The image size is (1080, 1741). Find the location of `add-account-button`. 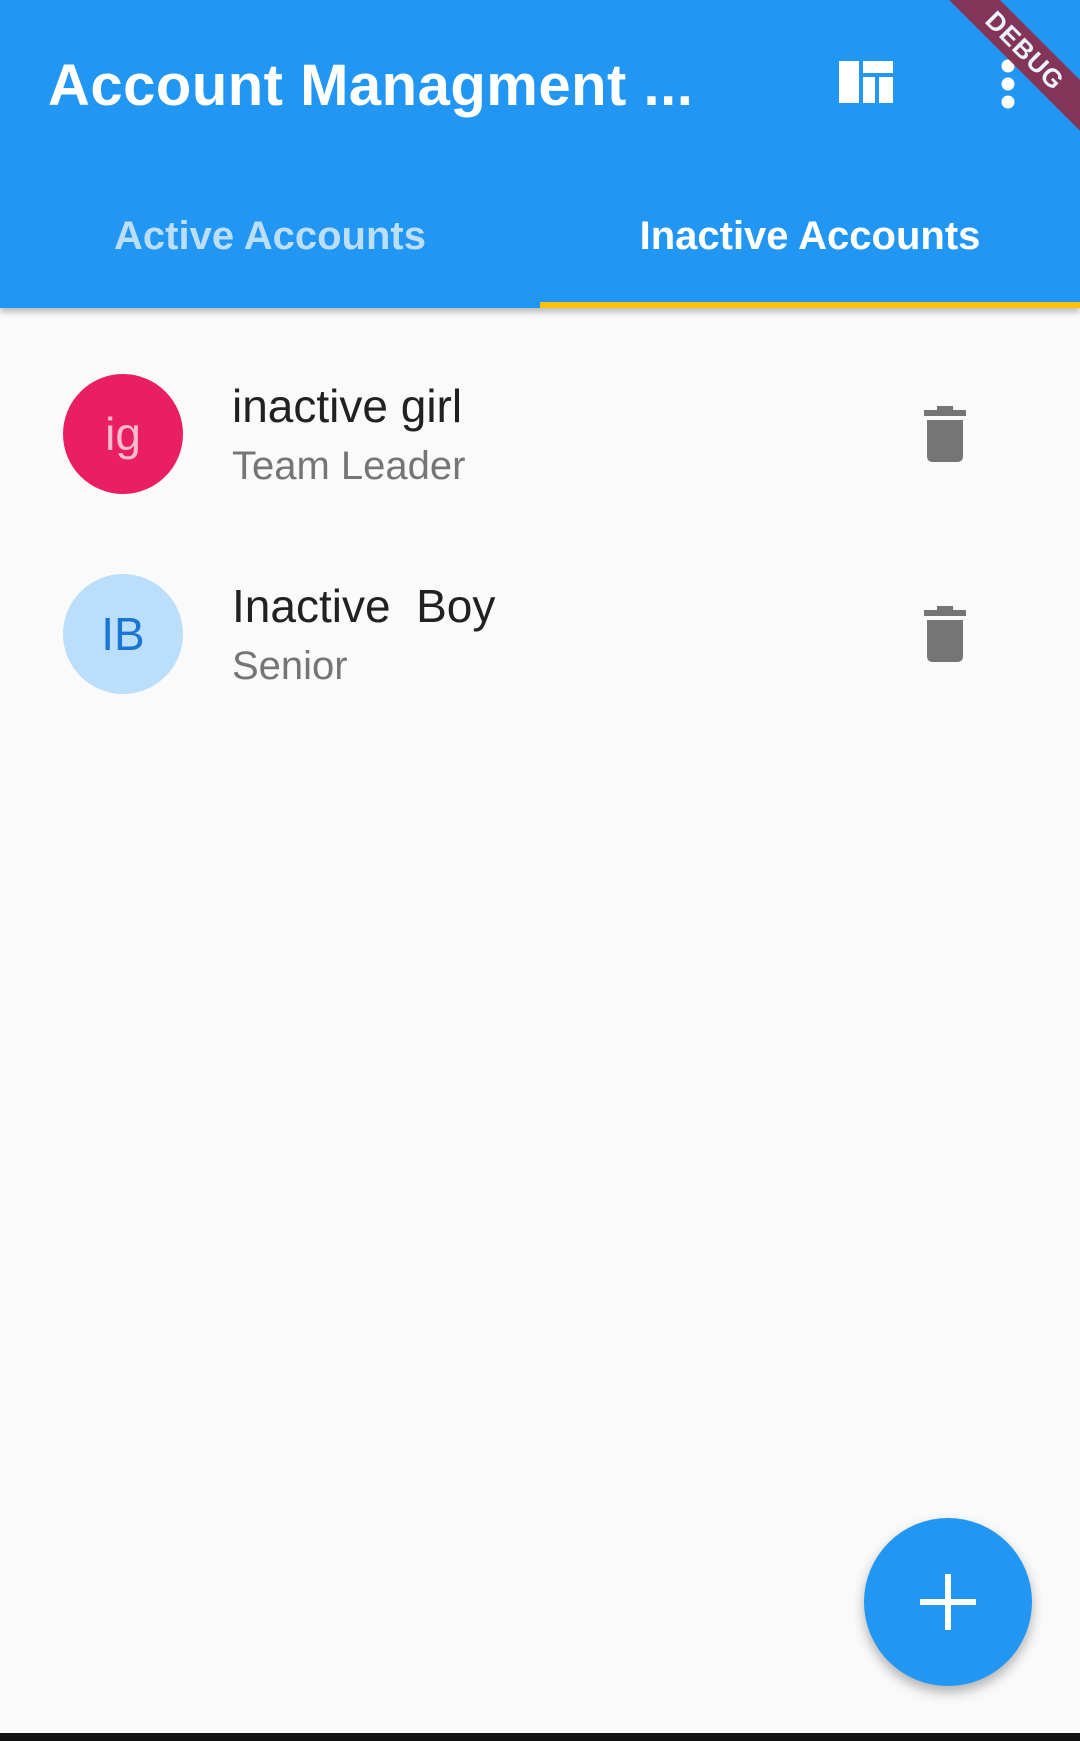

add-account-button is located at coordinates (948, 1602).